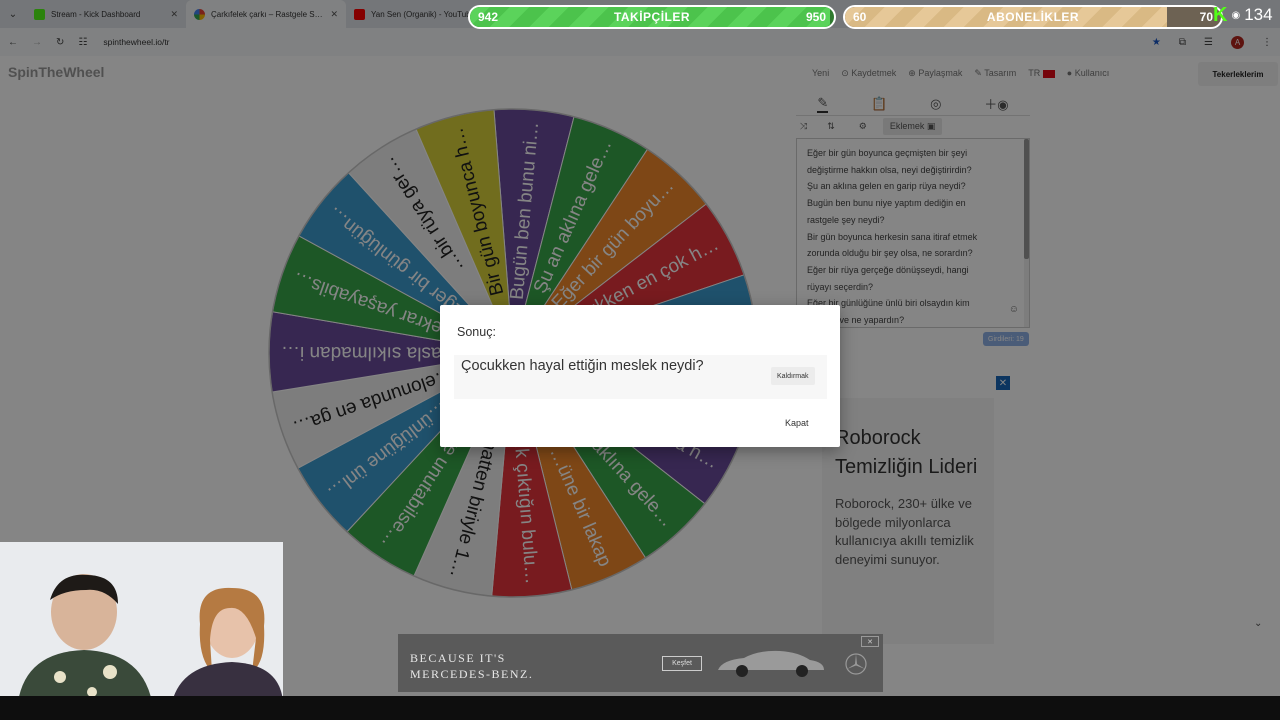 The width and height of the screenshot is (1280, 720). What do you see at coordinates (640, 663) in the screenshot?
I see `bottom-banner-ad: BECAUSE IT'S MERCEDES-BENZ. Keşfet ✕` at bounding box center [640, 663].